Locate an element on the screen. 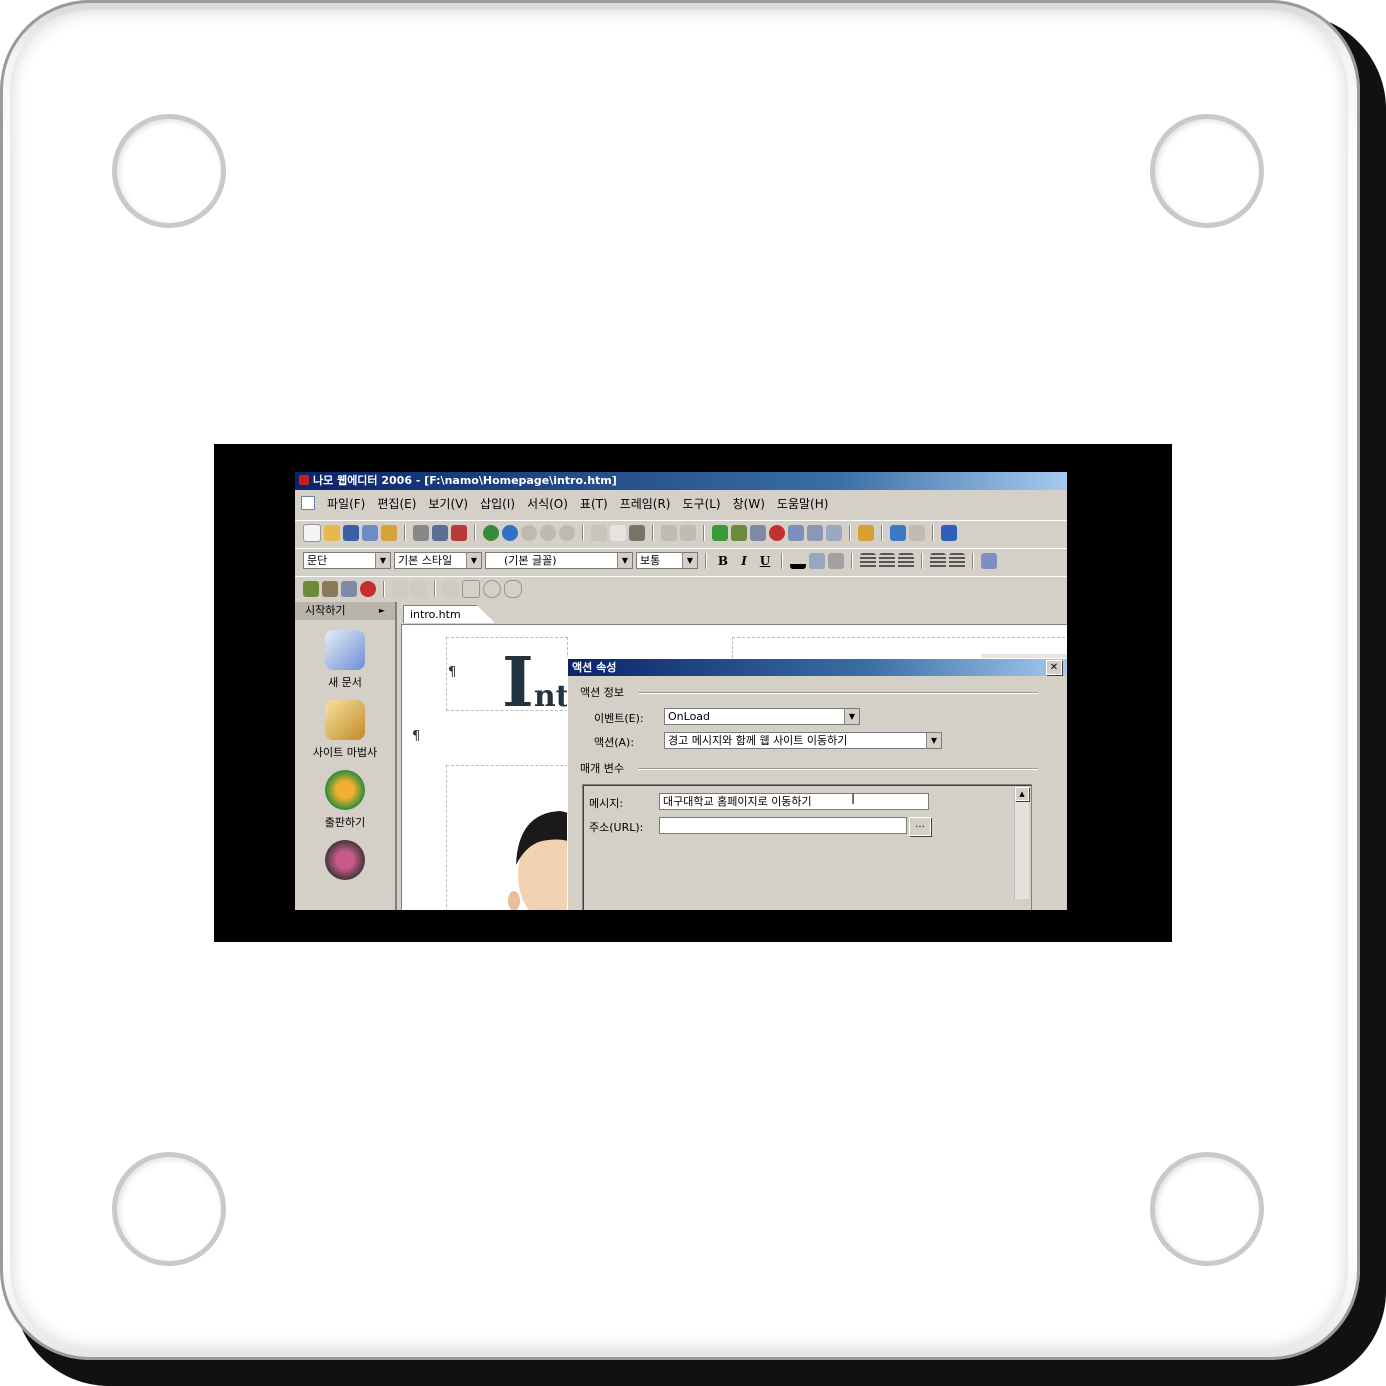 The height and width of the screenshot is (1386, 1386). pointer-icon is located at coordinates (451, 588).